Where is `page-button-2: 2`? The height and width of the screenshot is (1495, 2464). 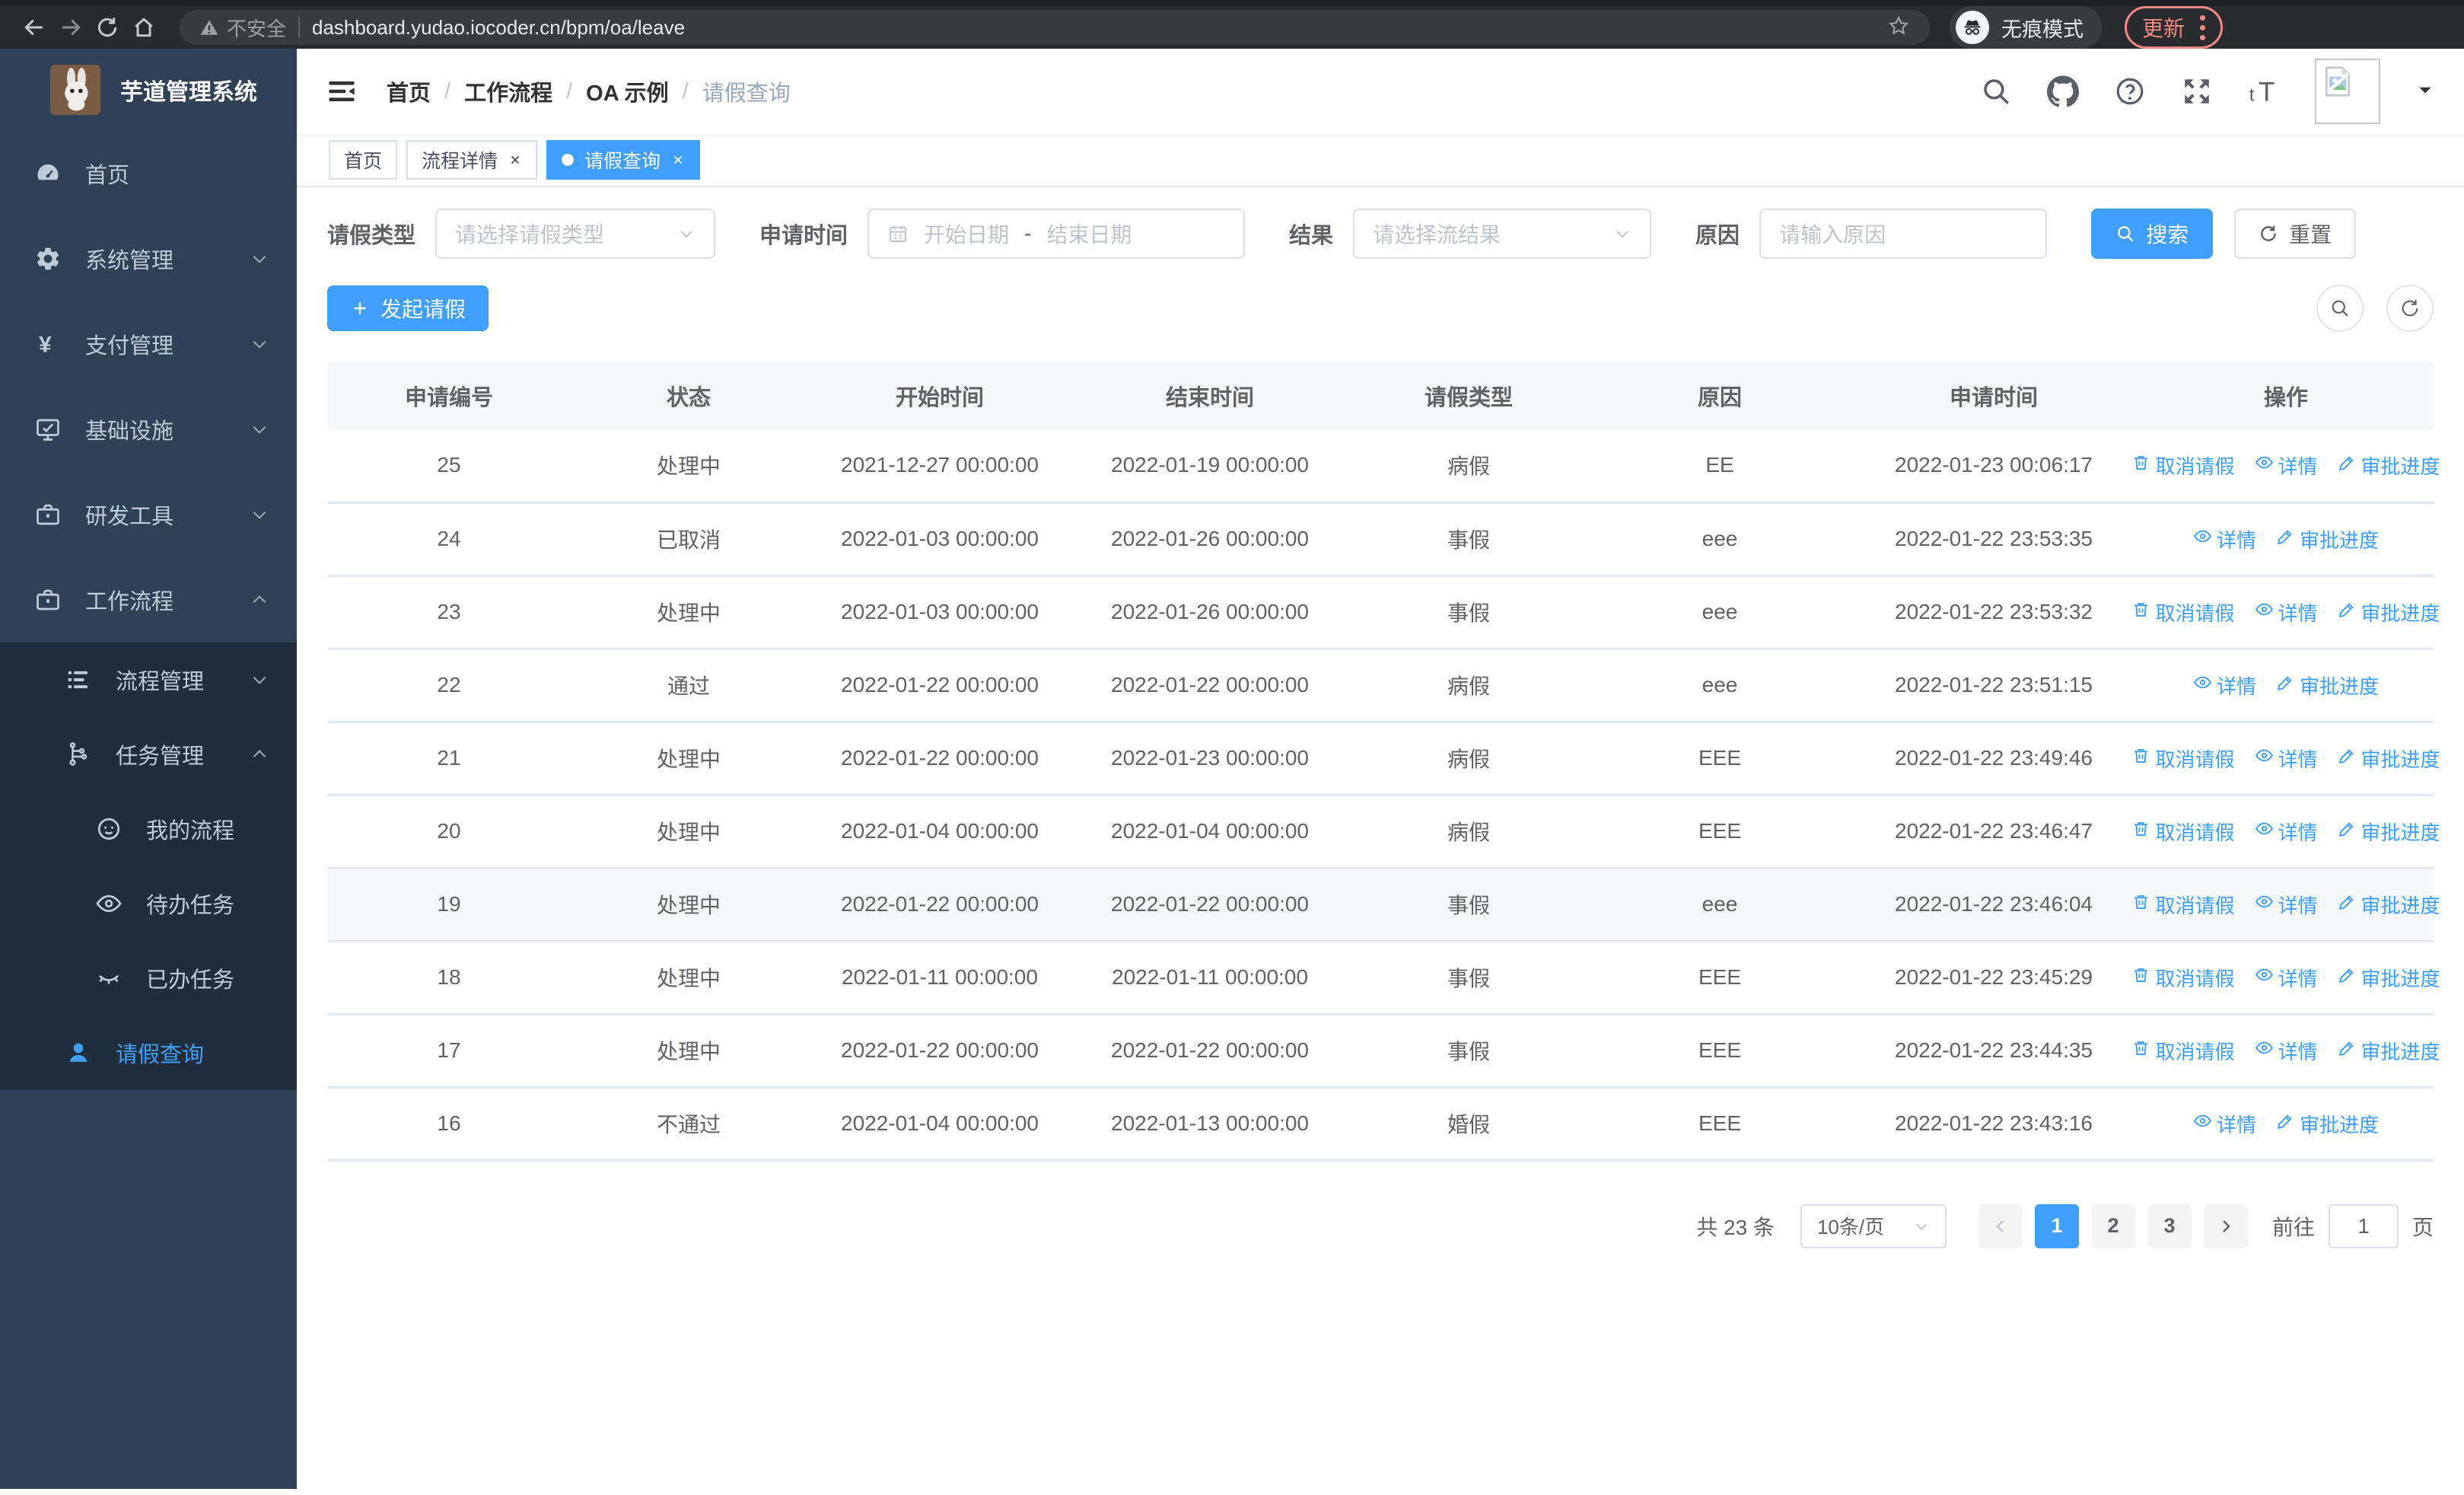 page-button-2: 2 is located at coordinates (2112, 1226).